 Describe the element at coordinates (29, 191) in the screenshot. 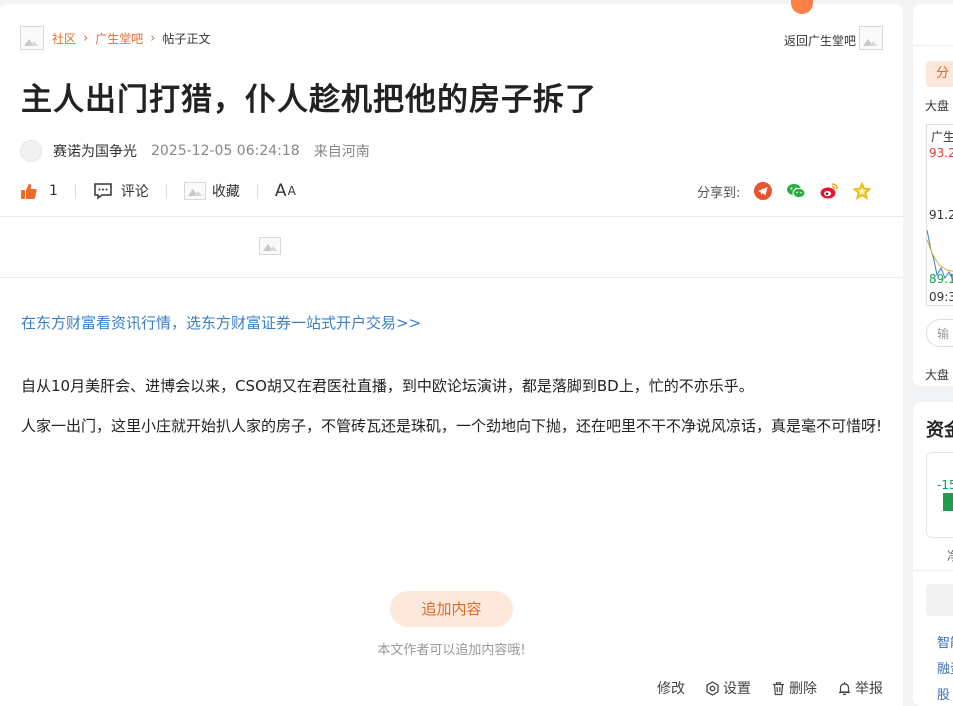

I see `thumbs-up-icon` at that location.